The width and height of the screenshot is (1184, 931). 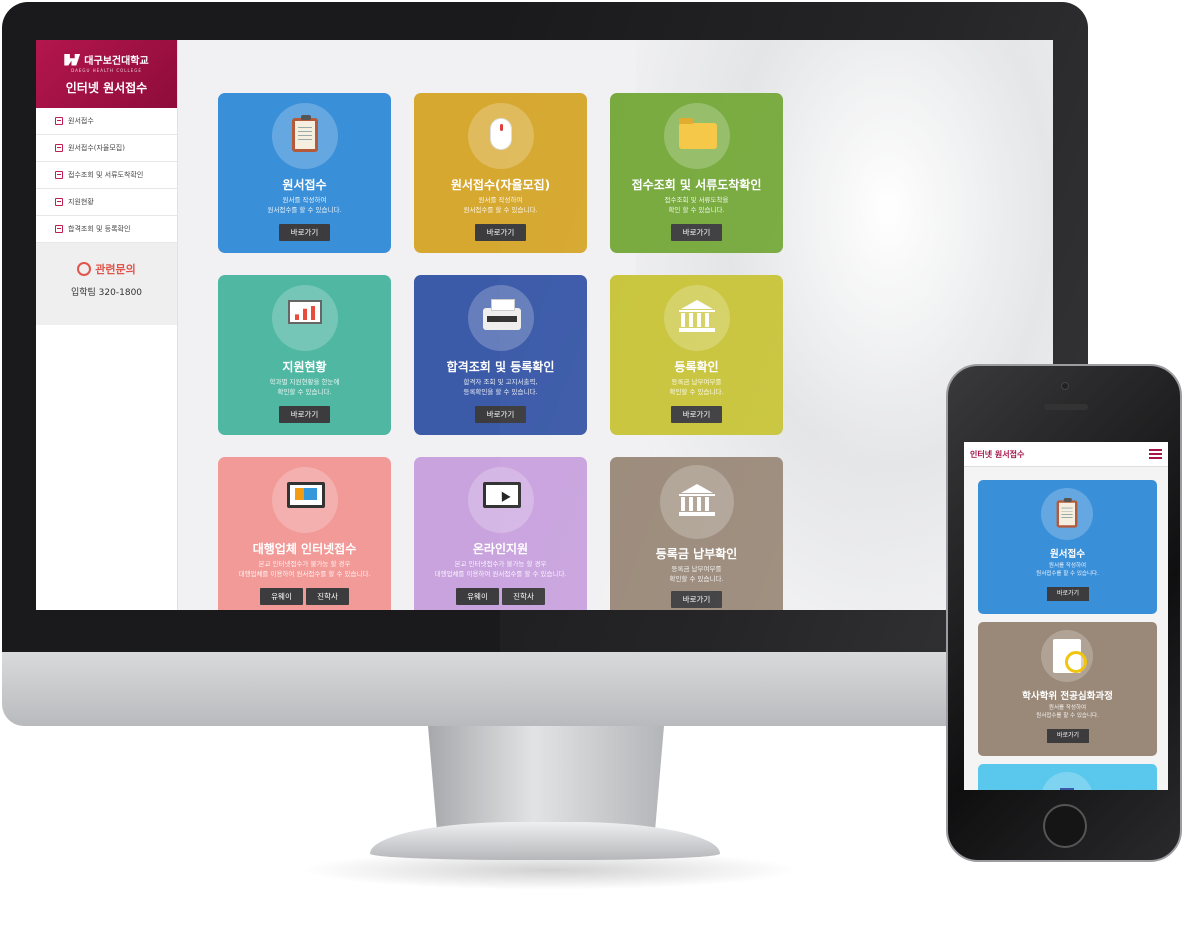 I want to click on monitor-neck, so click(x=546, y=781).